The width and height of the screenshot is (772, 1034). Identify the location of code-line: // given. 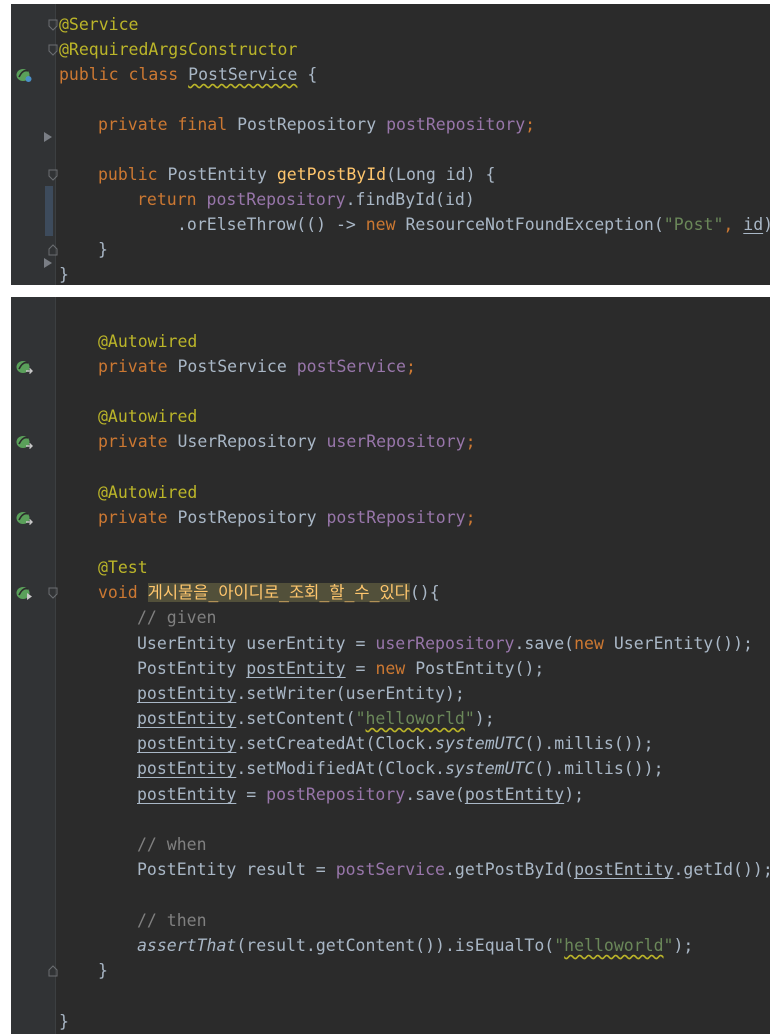
(177, 617).